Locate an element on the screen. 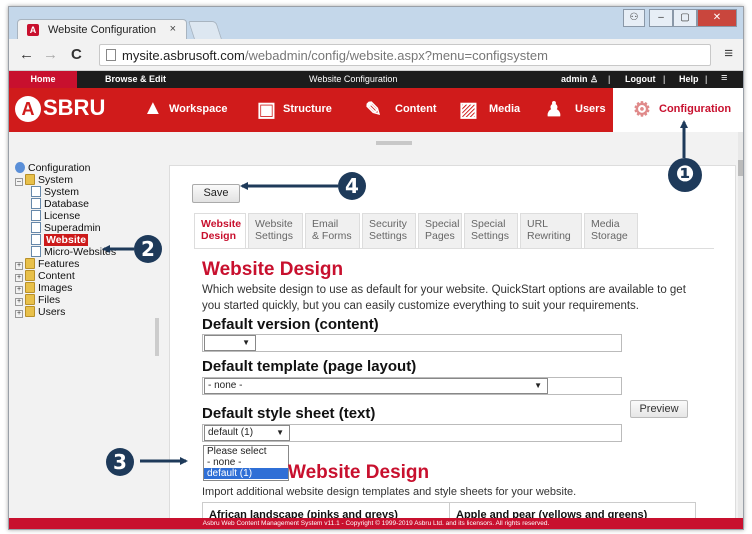  nav-content: ✎ Content is located at coordinates (401, 110).